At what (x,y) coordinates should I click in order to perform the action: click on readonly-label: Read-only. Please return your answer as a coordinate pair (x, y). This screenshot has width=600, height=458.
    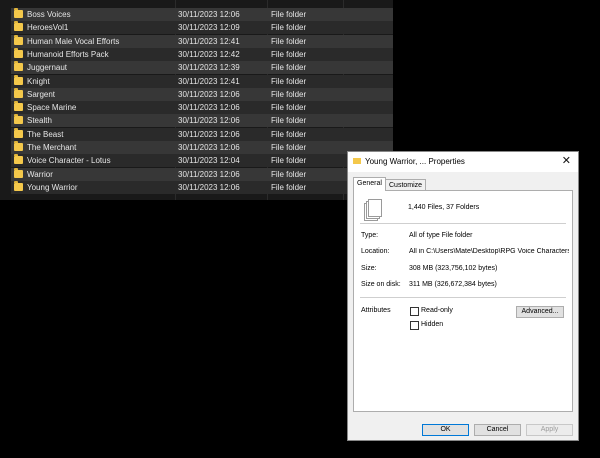
    Looking at the image, I should click on (437, 310).